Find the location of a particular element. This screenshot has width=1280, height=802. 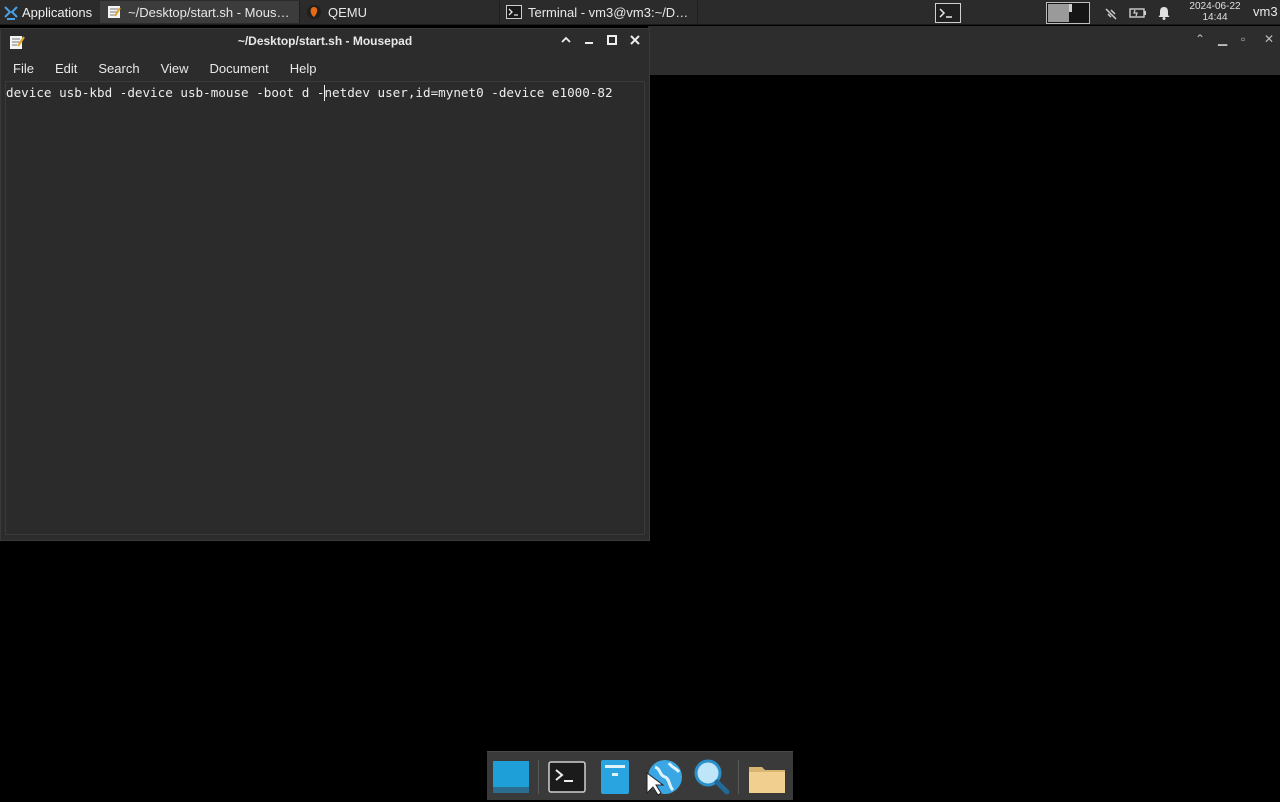

dock-folder is located at coordinates (767, 777).